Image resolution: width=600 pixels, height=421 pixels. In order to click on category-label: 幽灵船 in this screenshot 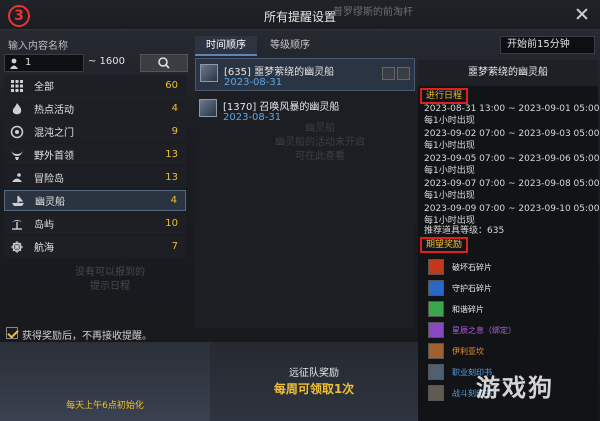, I will do `click(50, 202)`.